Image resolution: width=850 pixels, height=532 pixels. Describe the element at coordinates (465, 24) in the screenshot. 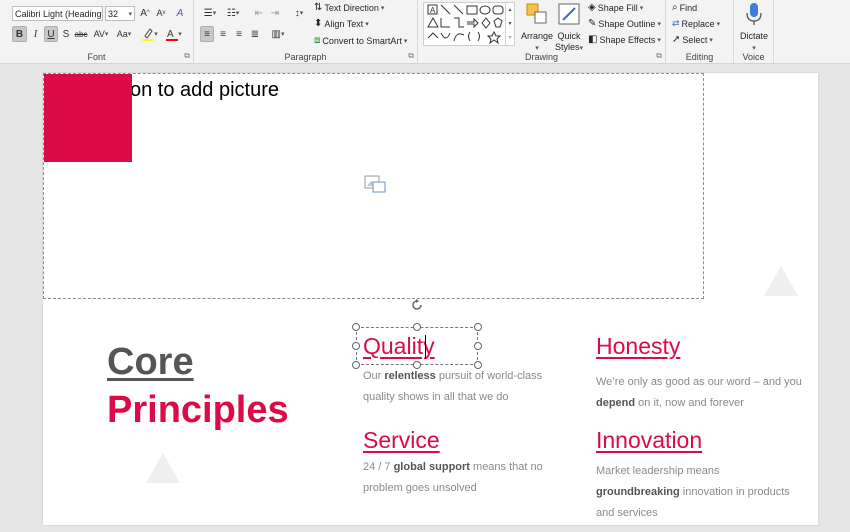

I see `shapes-gallery-icons: A` at that location.